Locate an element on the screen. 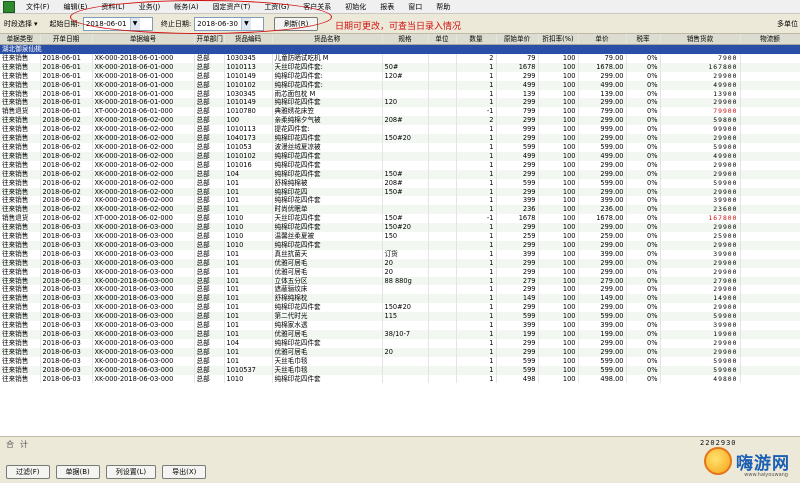 The image size is (800, 483). column-header: 单据编号 is located at coordinates (143, 39).